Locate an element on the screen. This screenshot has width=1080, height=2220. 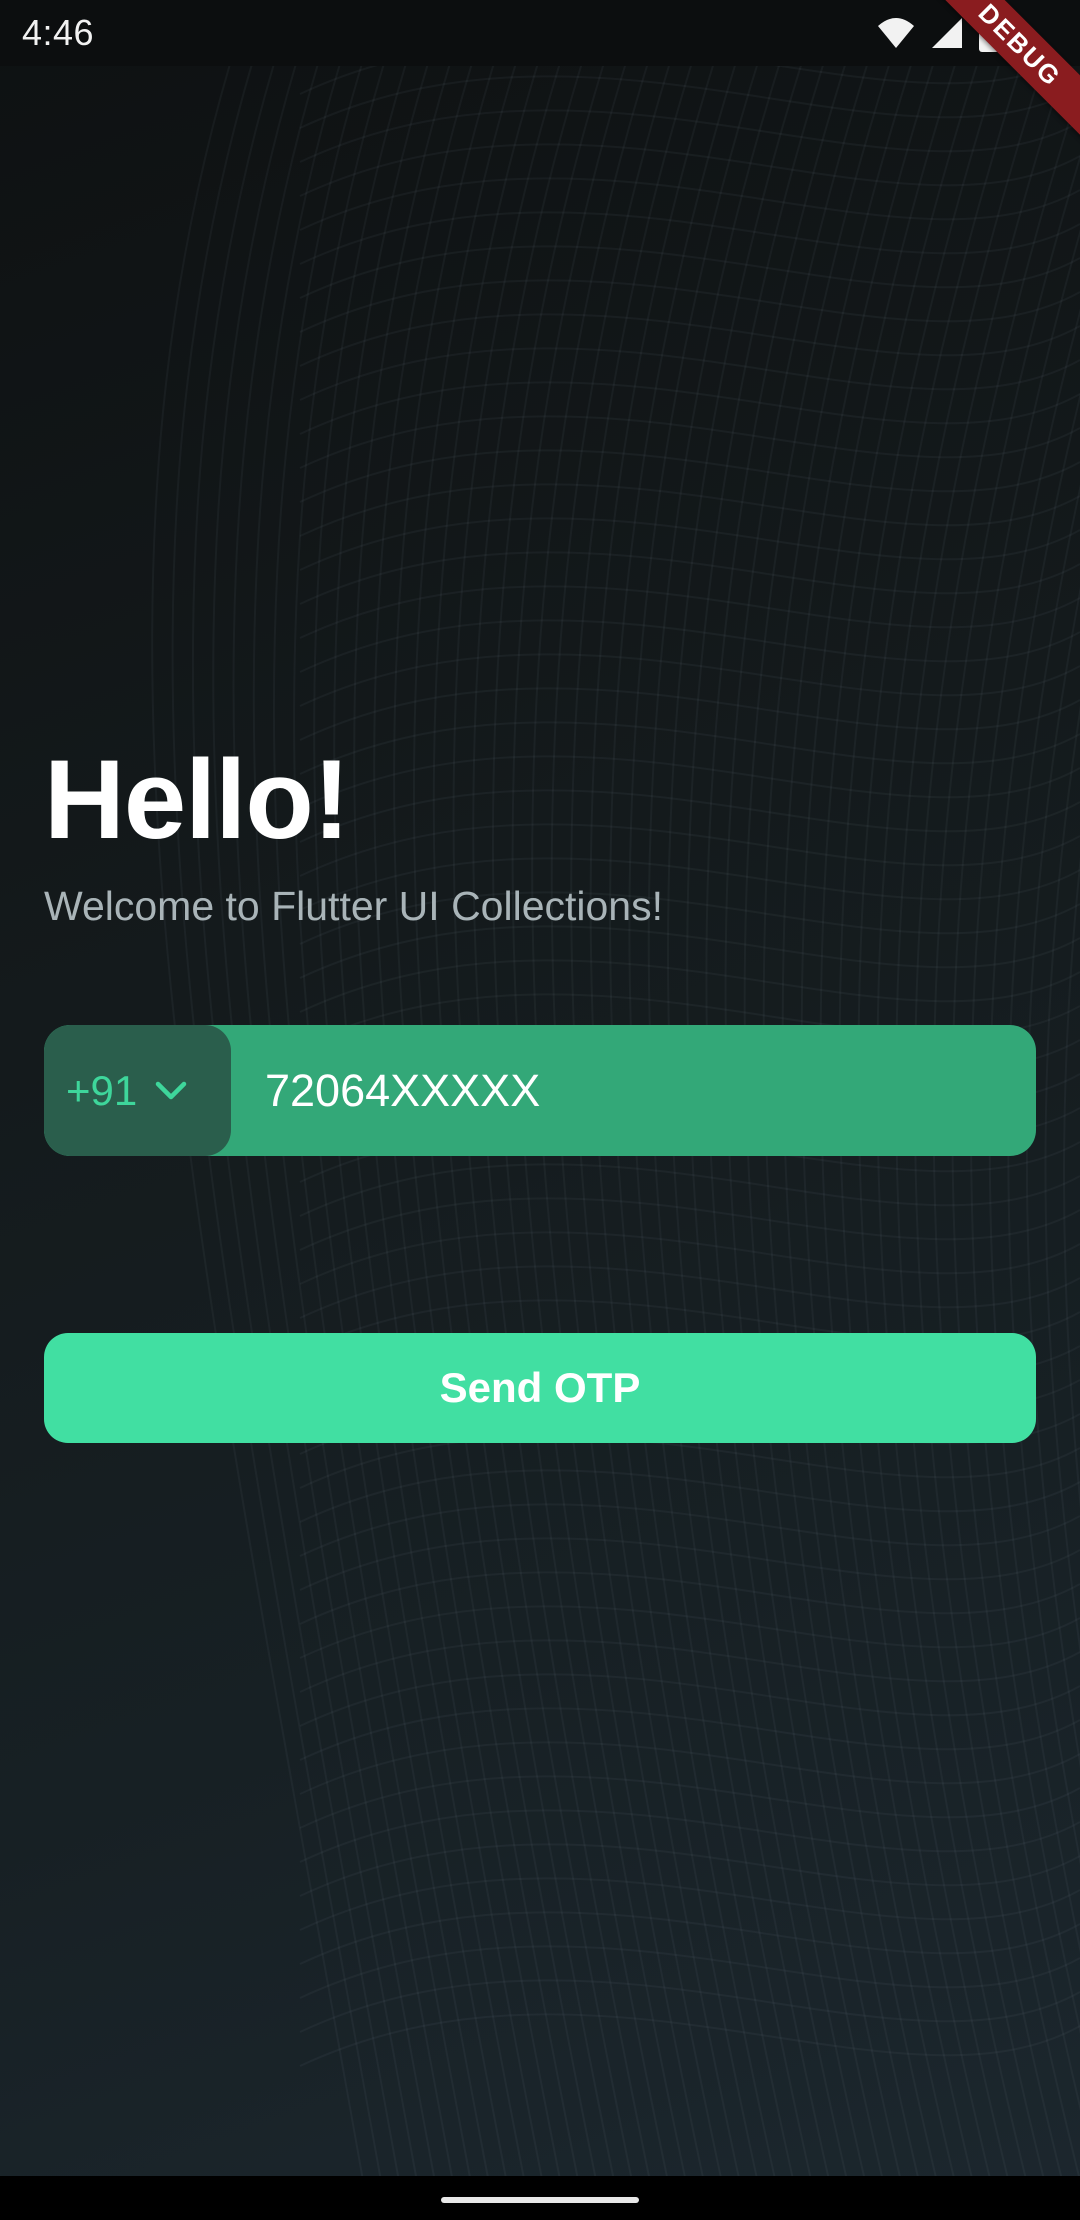
page-title: Hello! is located at coordinates (197, 799).